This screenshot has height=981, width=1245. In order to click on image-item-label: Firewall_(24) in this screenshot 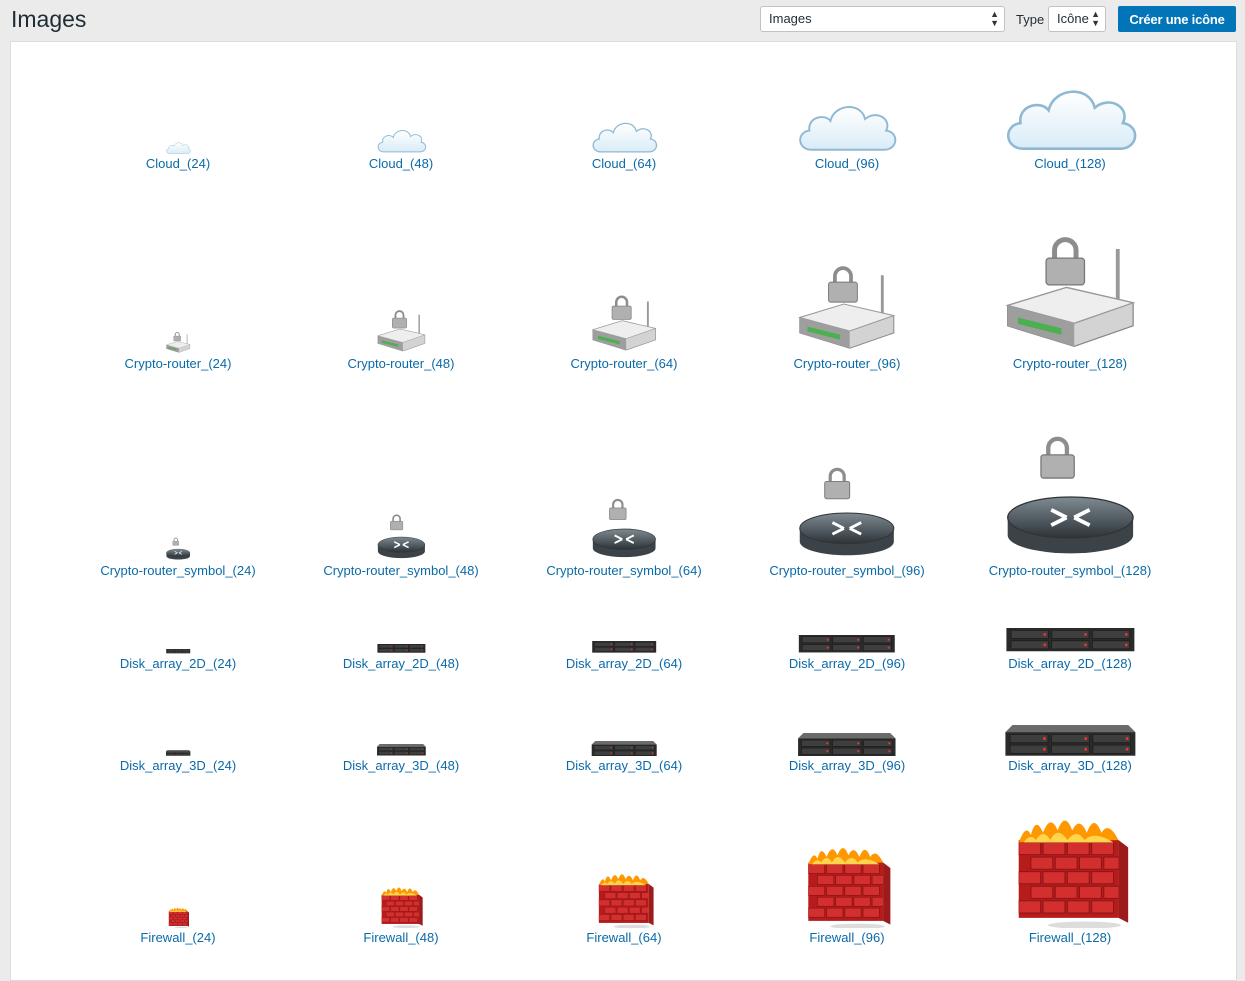, I will do `click(178, 937)`.